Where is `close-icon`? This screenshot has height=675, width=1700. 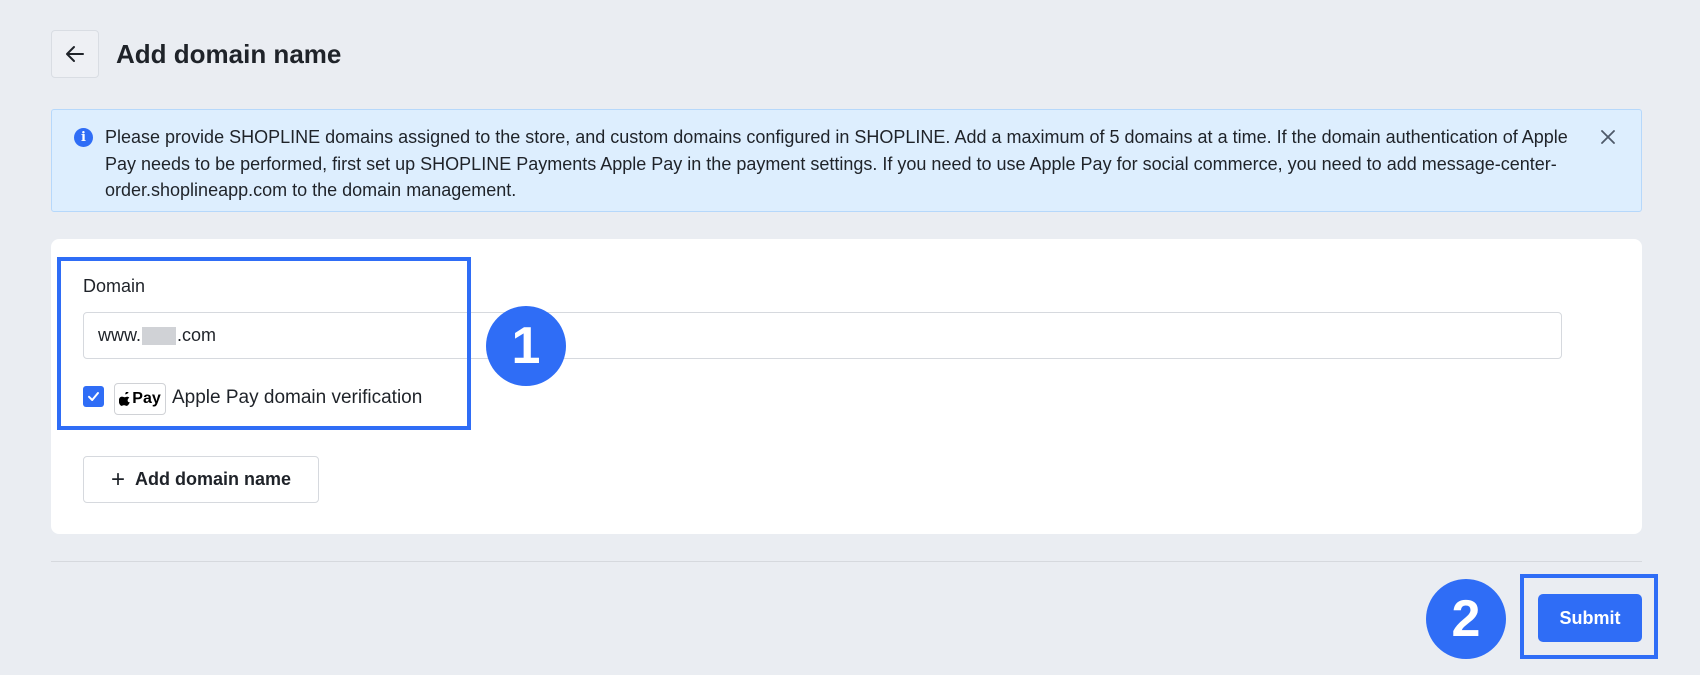
close-icon is located at coordinates (1608, 137).